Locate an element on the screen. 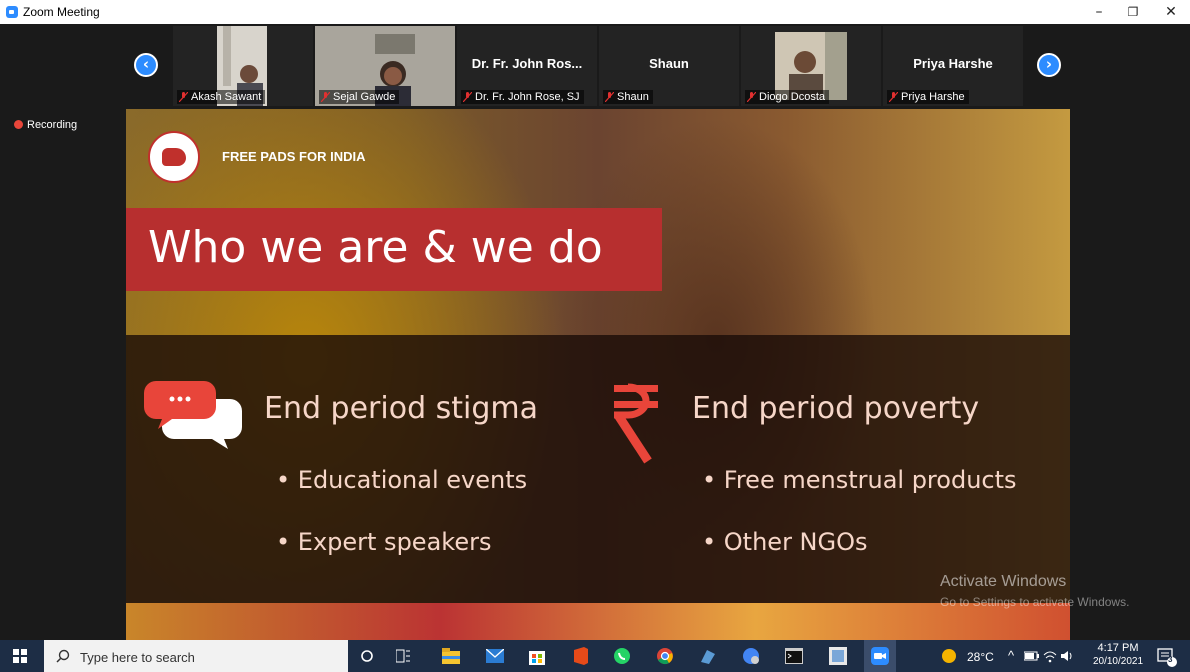 This screenshot has width=1190, height=672. minimize-button: – is located at coordinates (1099, 12).